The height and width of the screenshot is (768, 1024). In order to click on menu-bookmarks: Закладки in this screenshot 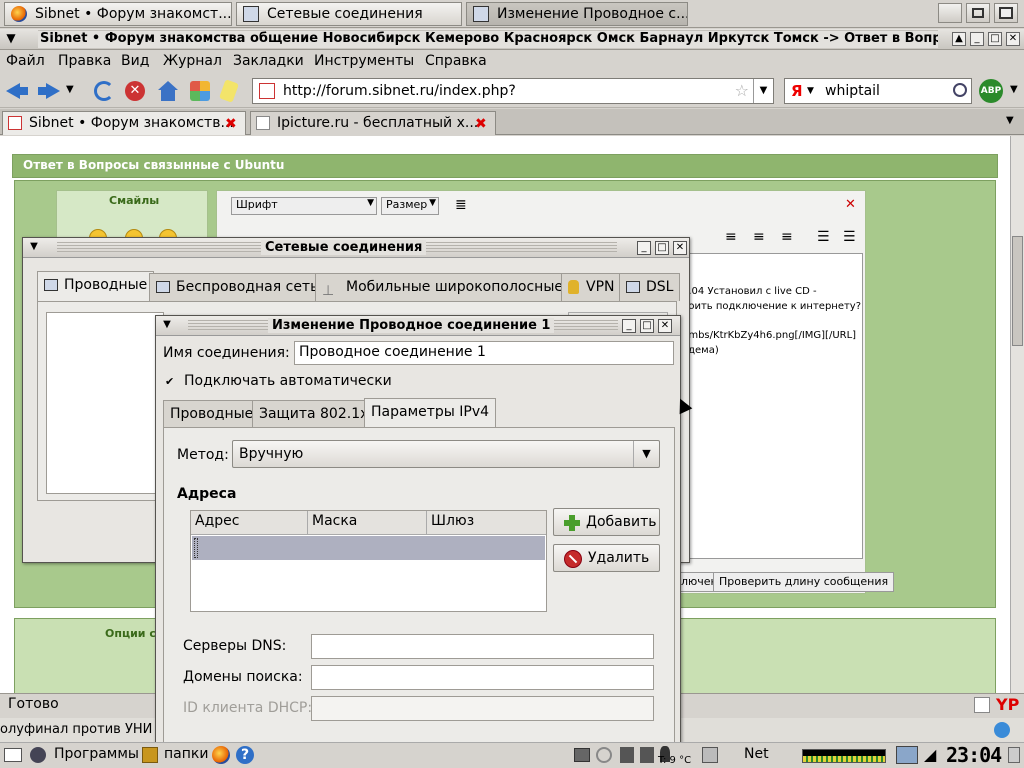, I will do `click(268, 61)`.